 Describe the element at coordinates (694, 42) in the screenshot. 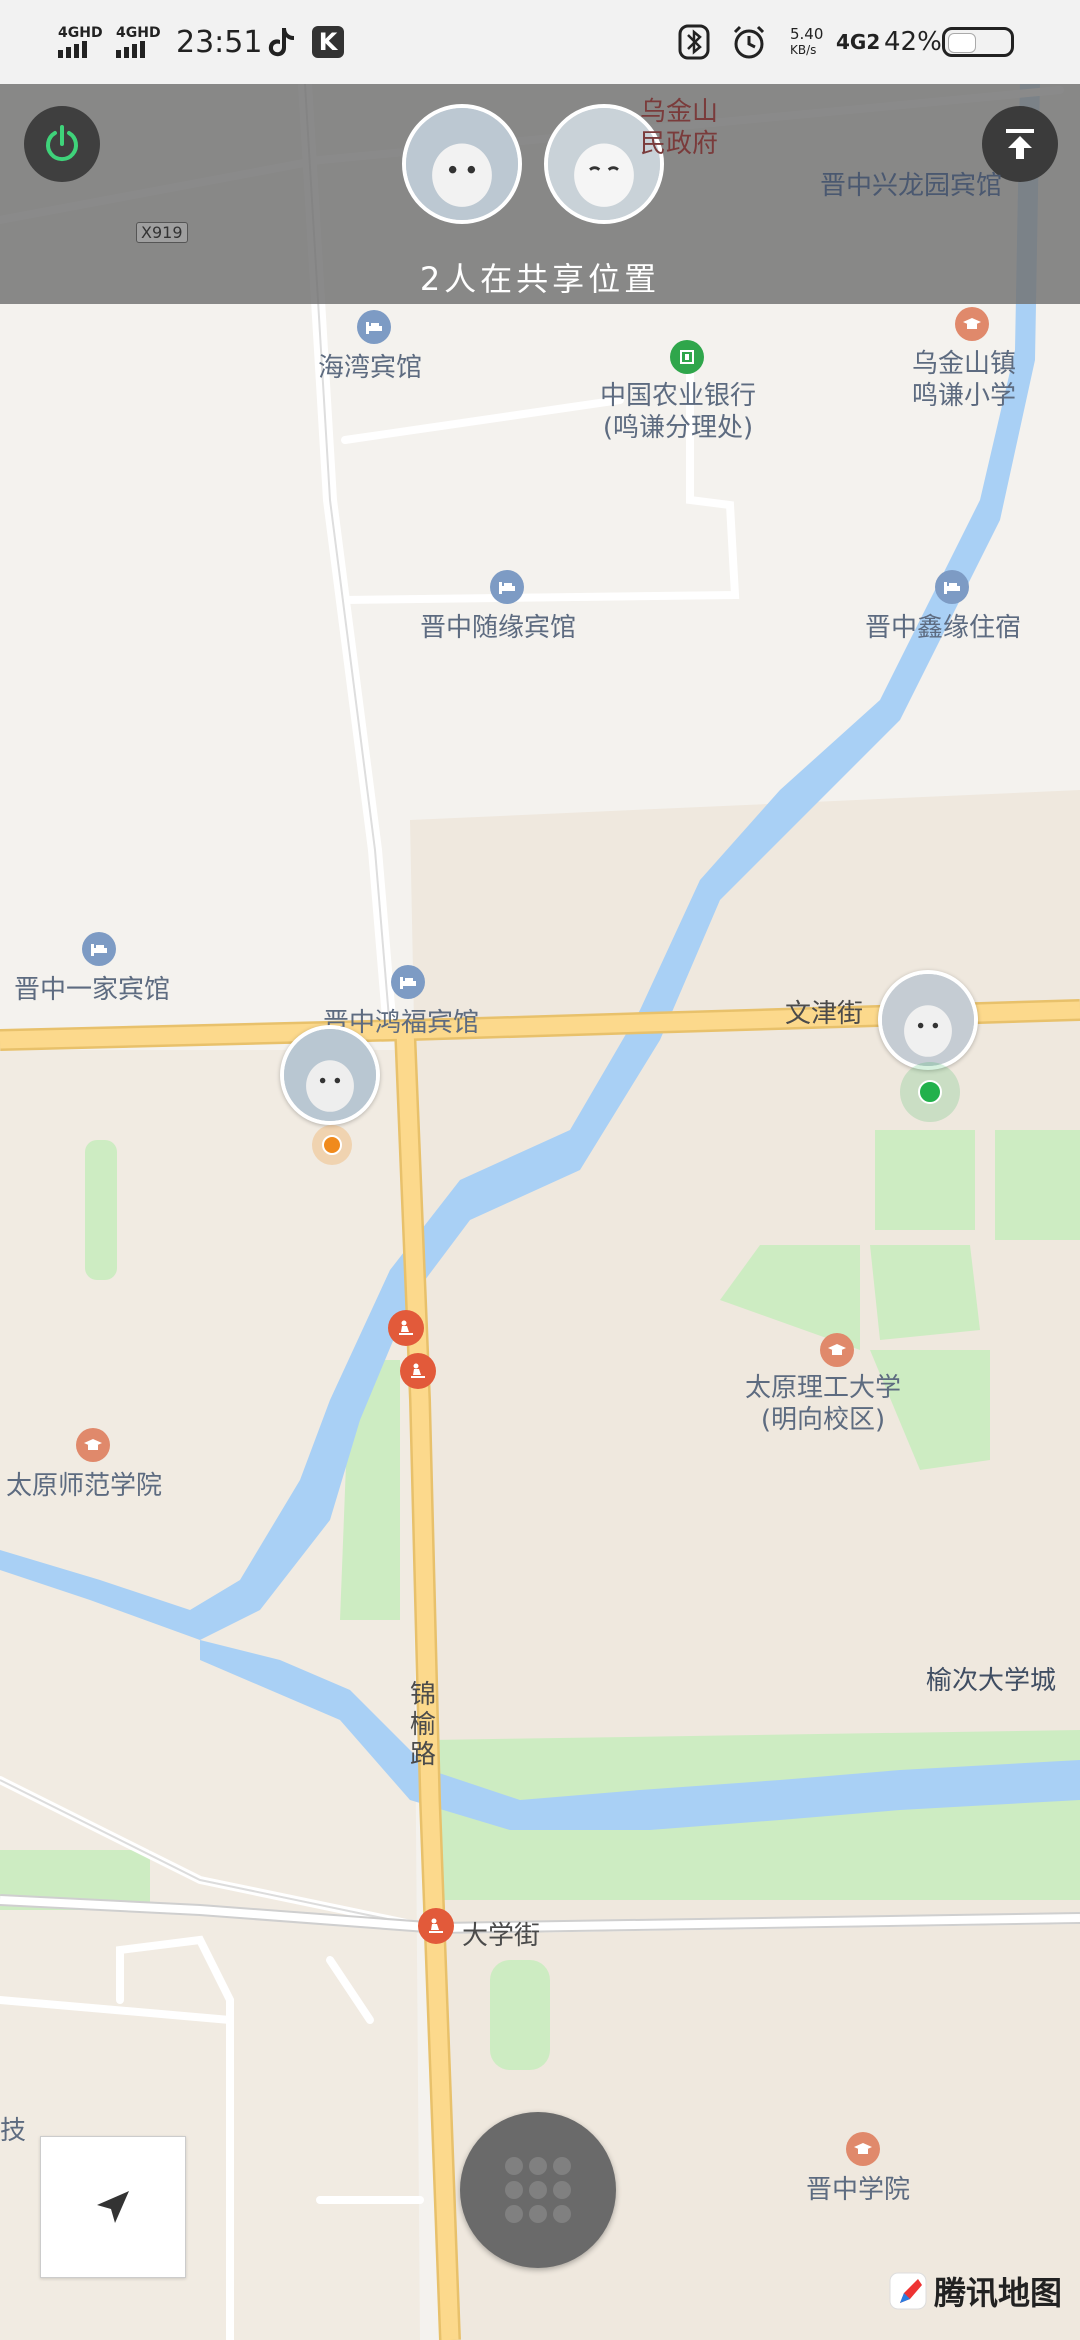

I see `bluetooth-icon` at that location.